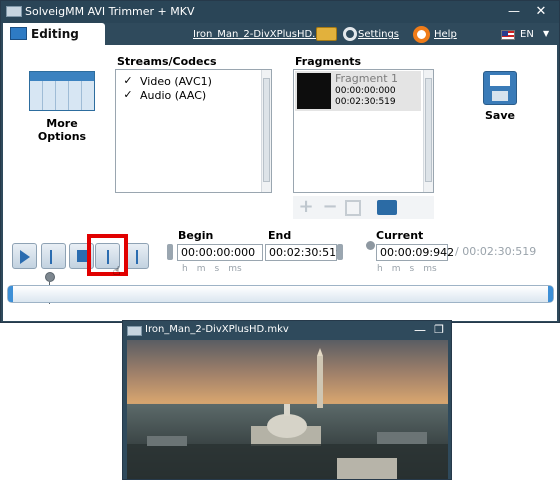  I want to click on streams-scrollbar, so click(266, 131).